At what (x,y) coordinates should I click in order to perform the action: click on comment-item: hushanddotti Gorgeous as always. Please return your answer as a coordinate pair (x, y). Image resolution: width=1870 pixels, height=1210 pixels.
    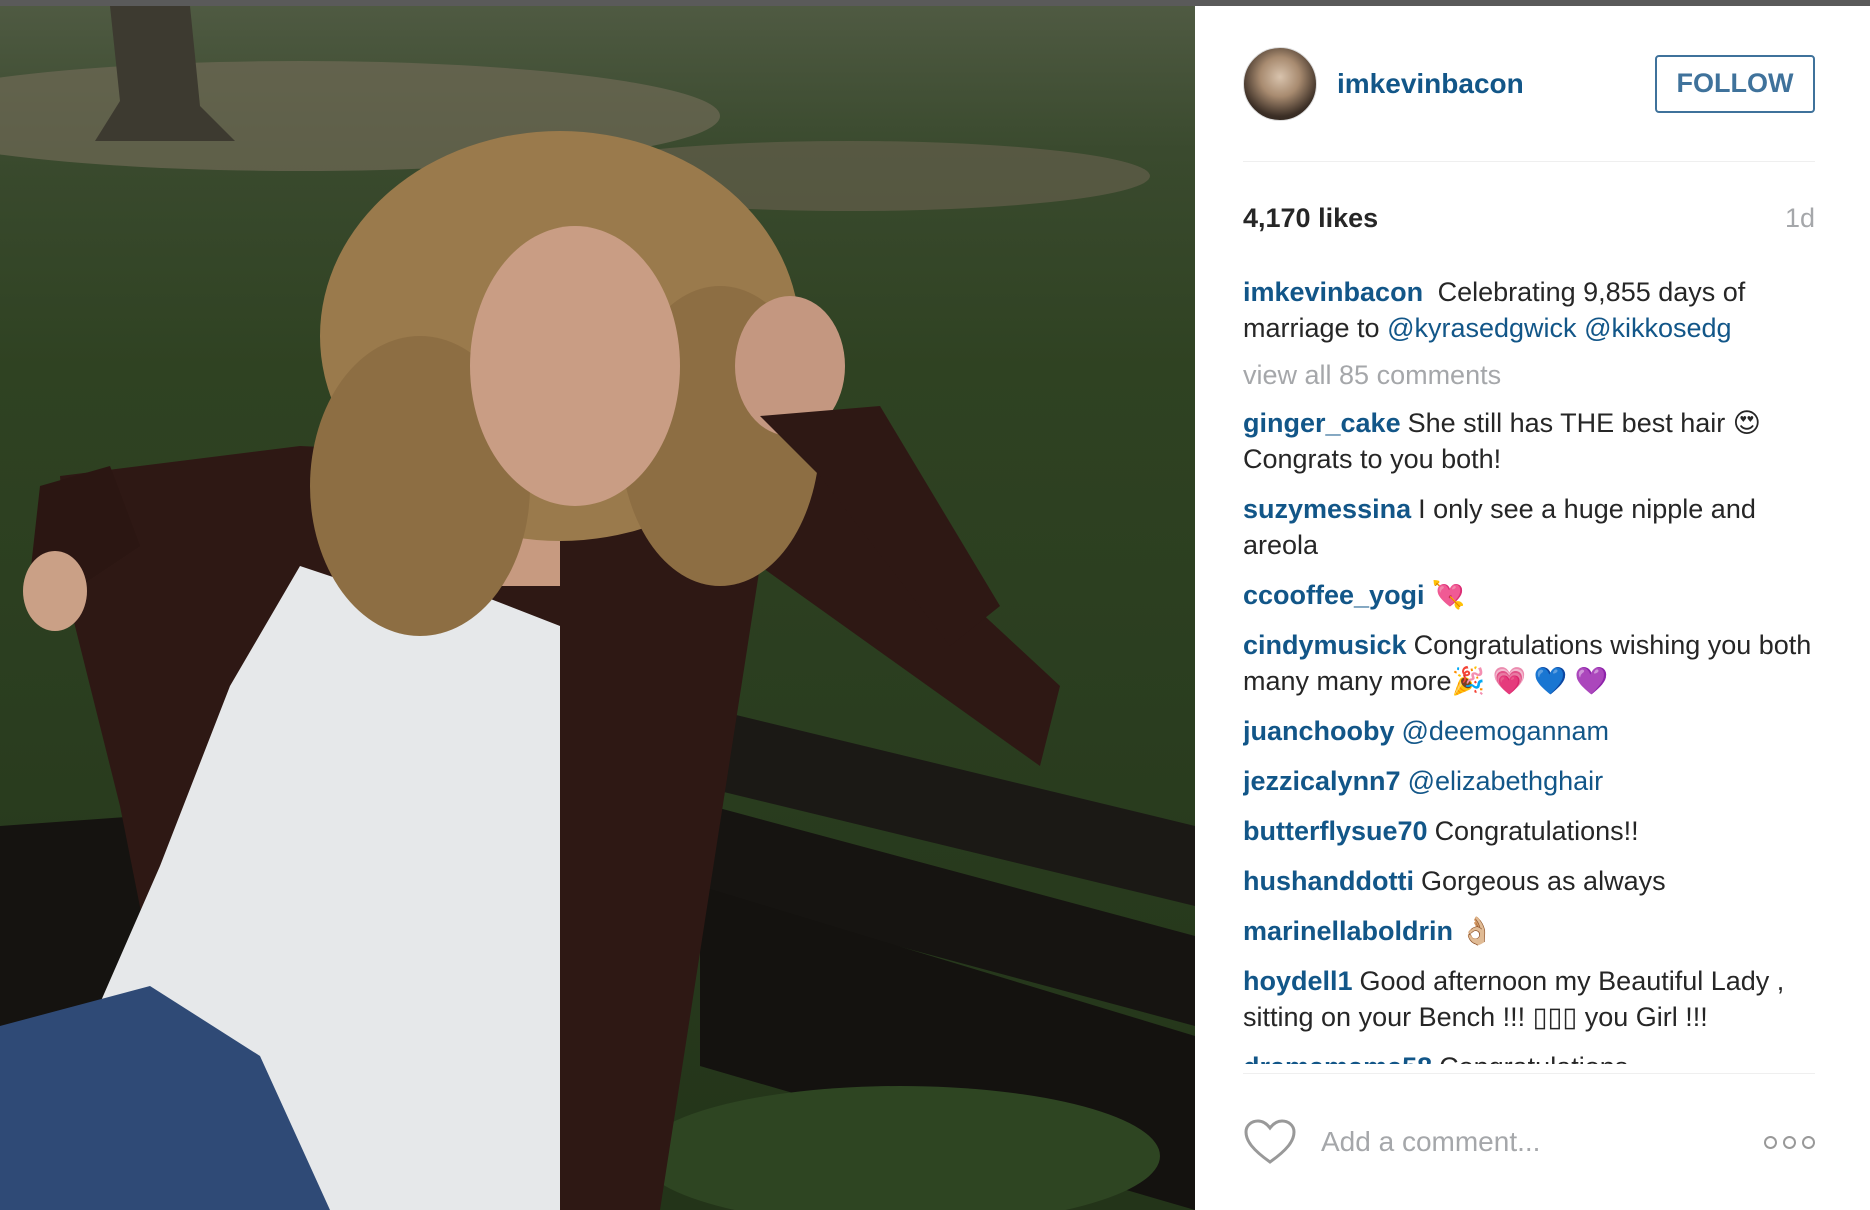
    Looking at the image, I should click on (1529, 881).